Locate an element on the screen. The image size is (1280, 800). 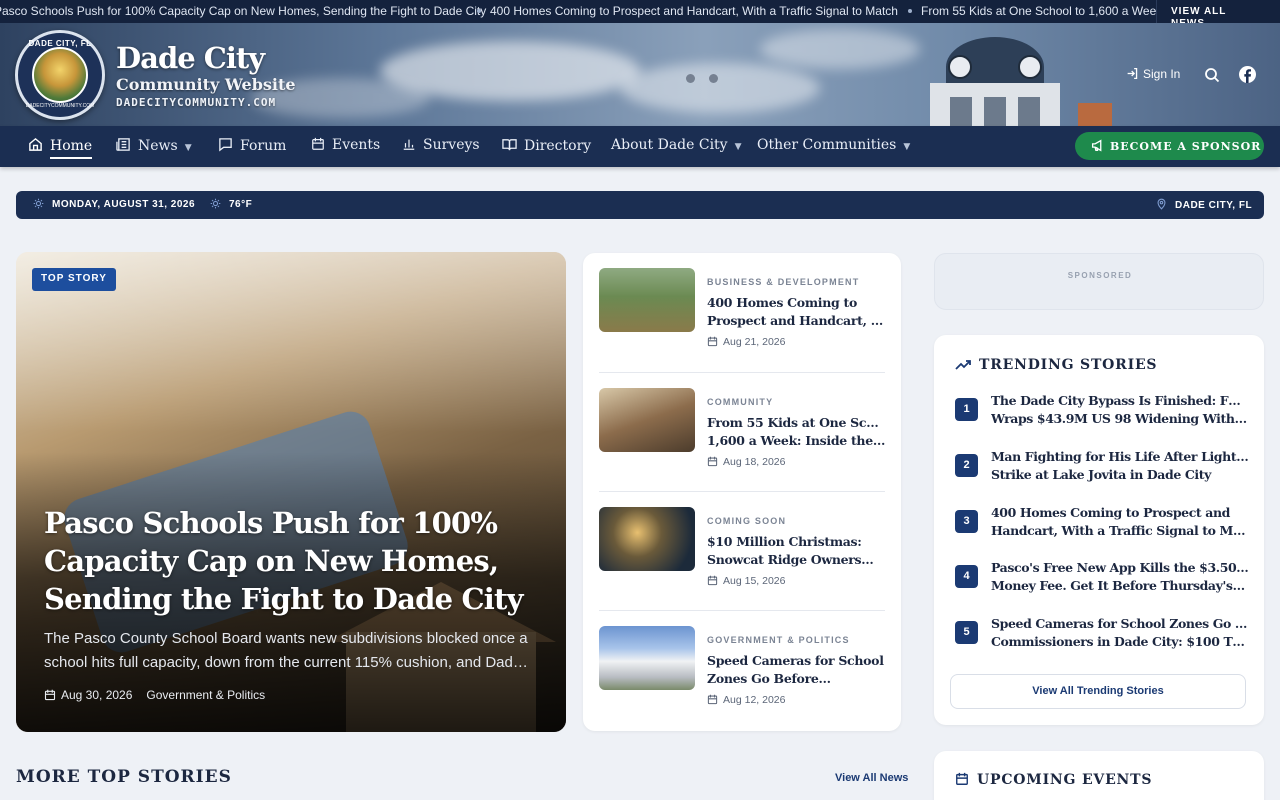
nav-item-surveys: Surveys is located at coordinates (441, 145).